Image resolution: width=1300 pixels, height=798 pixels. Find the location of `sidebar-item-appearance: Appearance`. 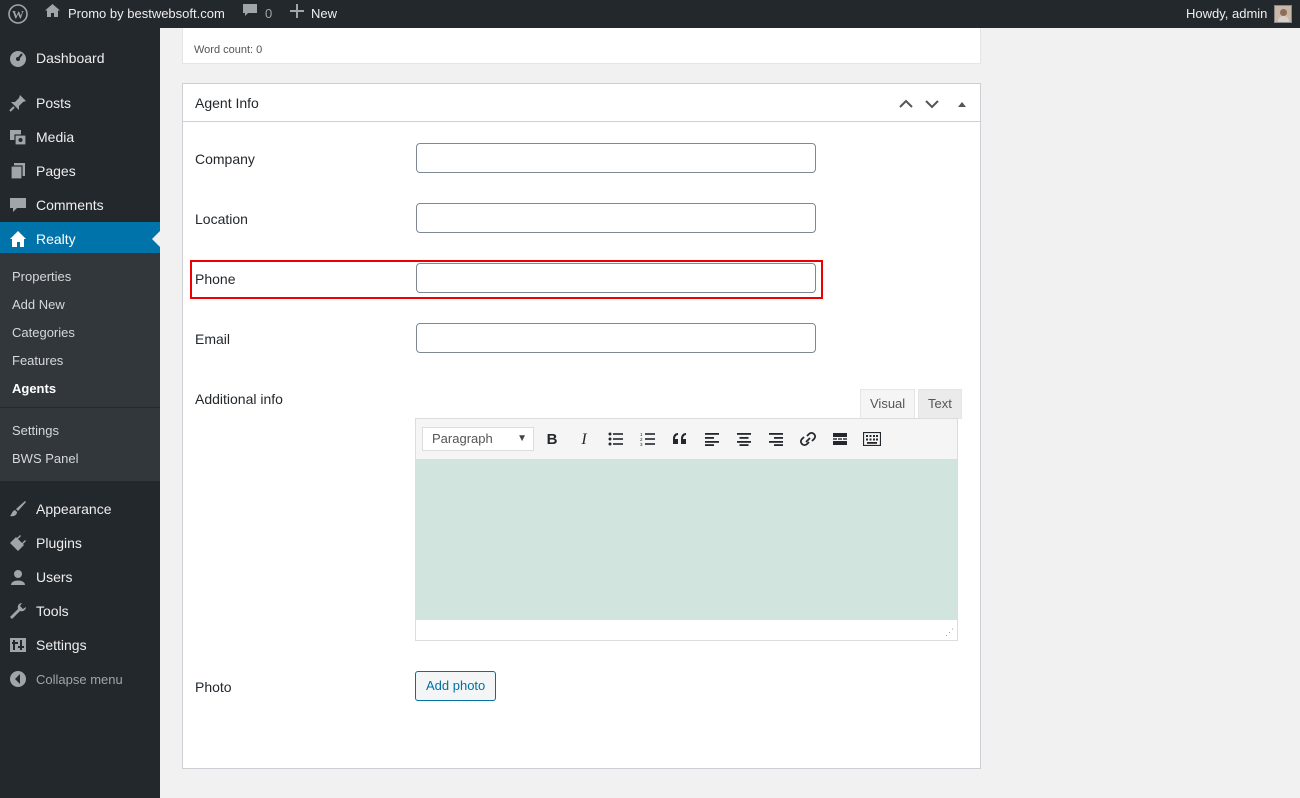

sidebar-item-appearance: Appearance is located at coordinates (80, 509).